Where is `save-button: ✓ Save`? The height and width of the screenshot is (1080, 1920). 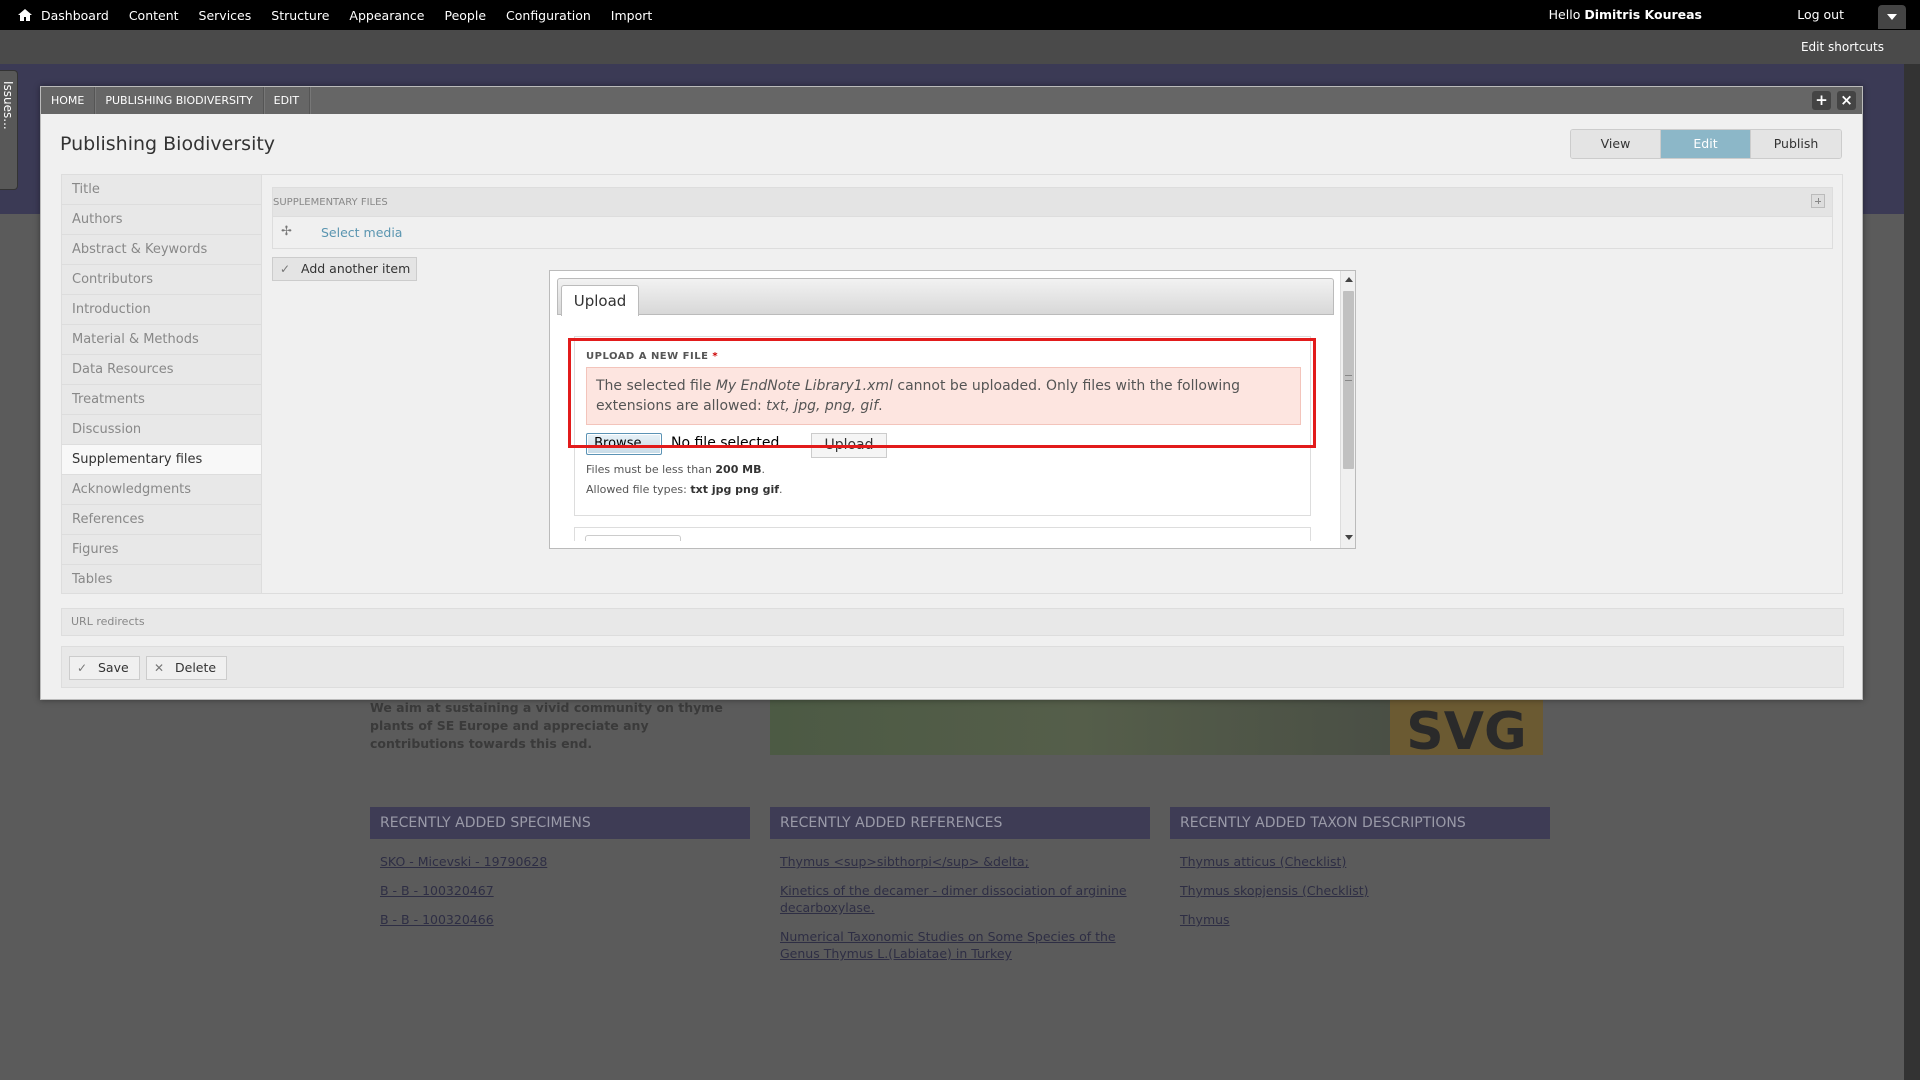
save-button: ✓ Save is located at coordinates (104, 668).